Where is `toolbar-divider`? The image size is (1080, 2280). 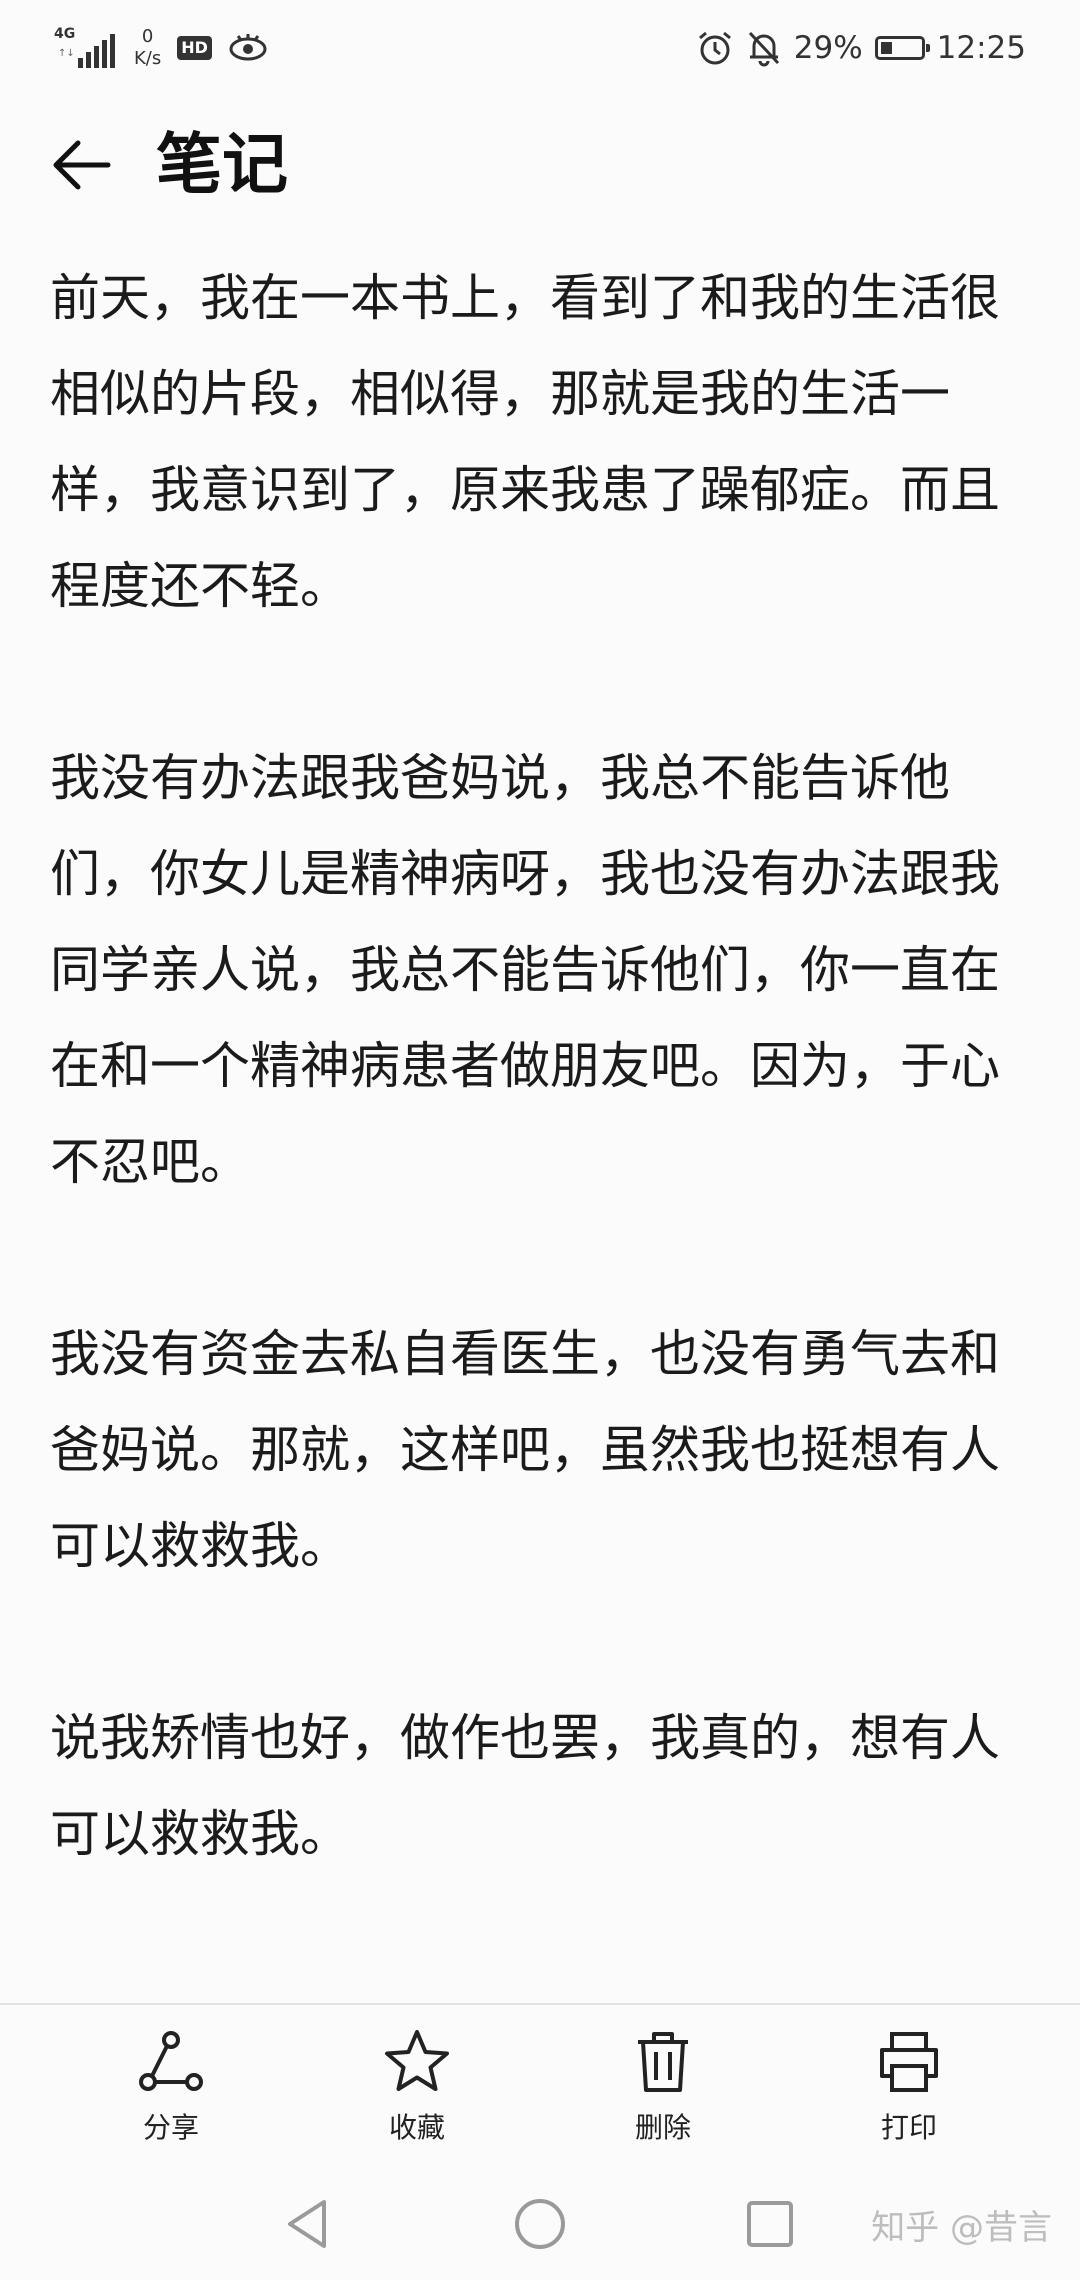 toolbar-divider is located at coordinates (540, 2004).